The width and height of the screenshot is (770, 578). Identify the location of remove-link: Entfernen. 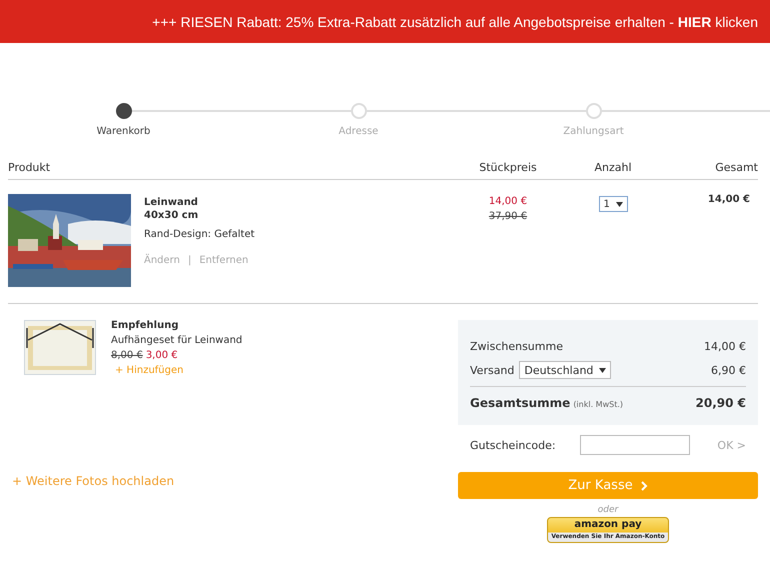
(223, 260).